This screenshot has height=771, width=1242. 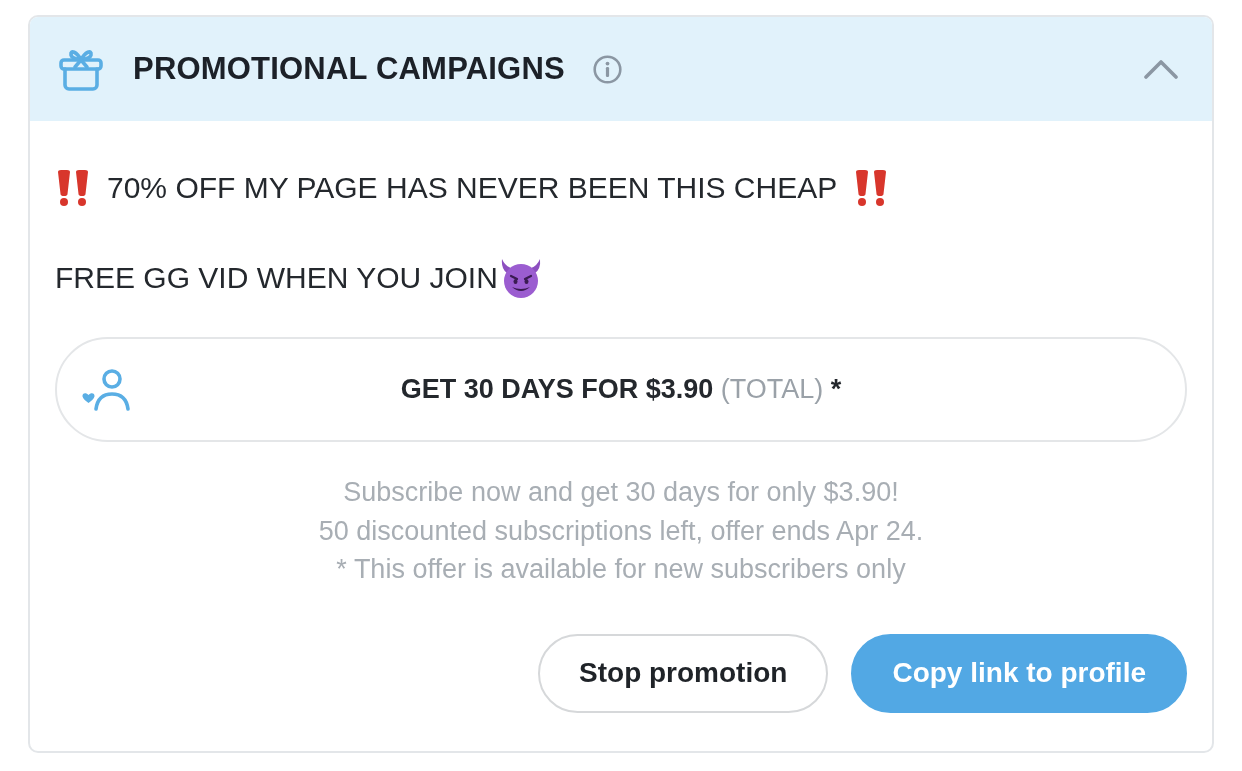 What do you see at coordinates (73, 188) in the screenshot?
I see `double-exclamation-icon` at bounding box center [73, 188].